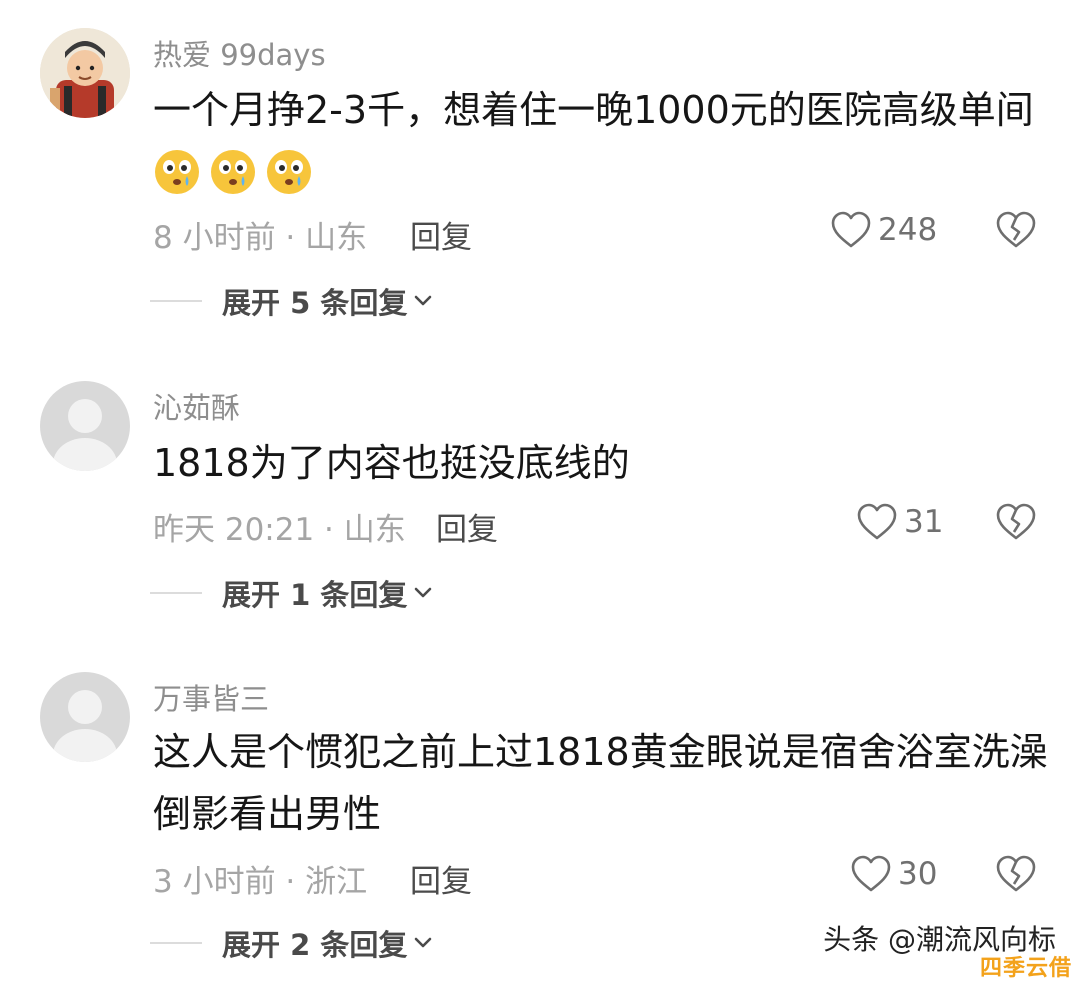 The width and height of the screenshot is (1080, 982). I want to click on expand-replies-button: 展开 2 条回复, so click(291, 943).